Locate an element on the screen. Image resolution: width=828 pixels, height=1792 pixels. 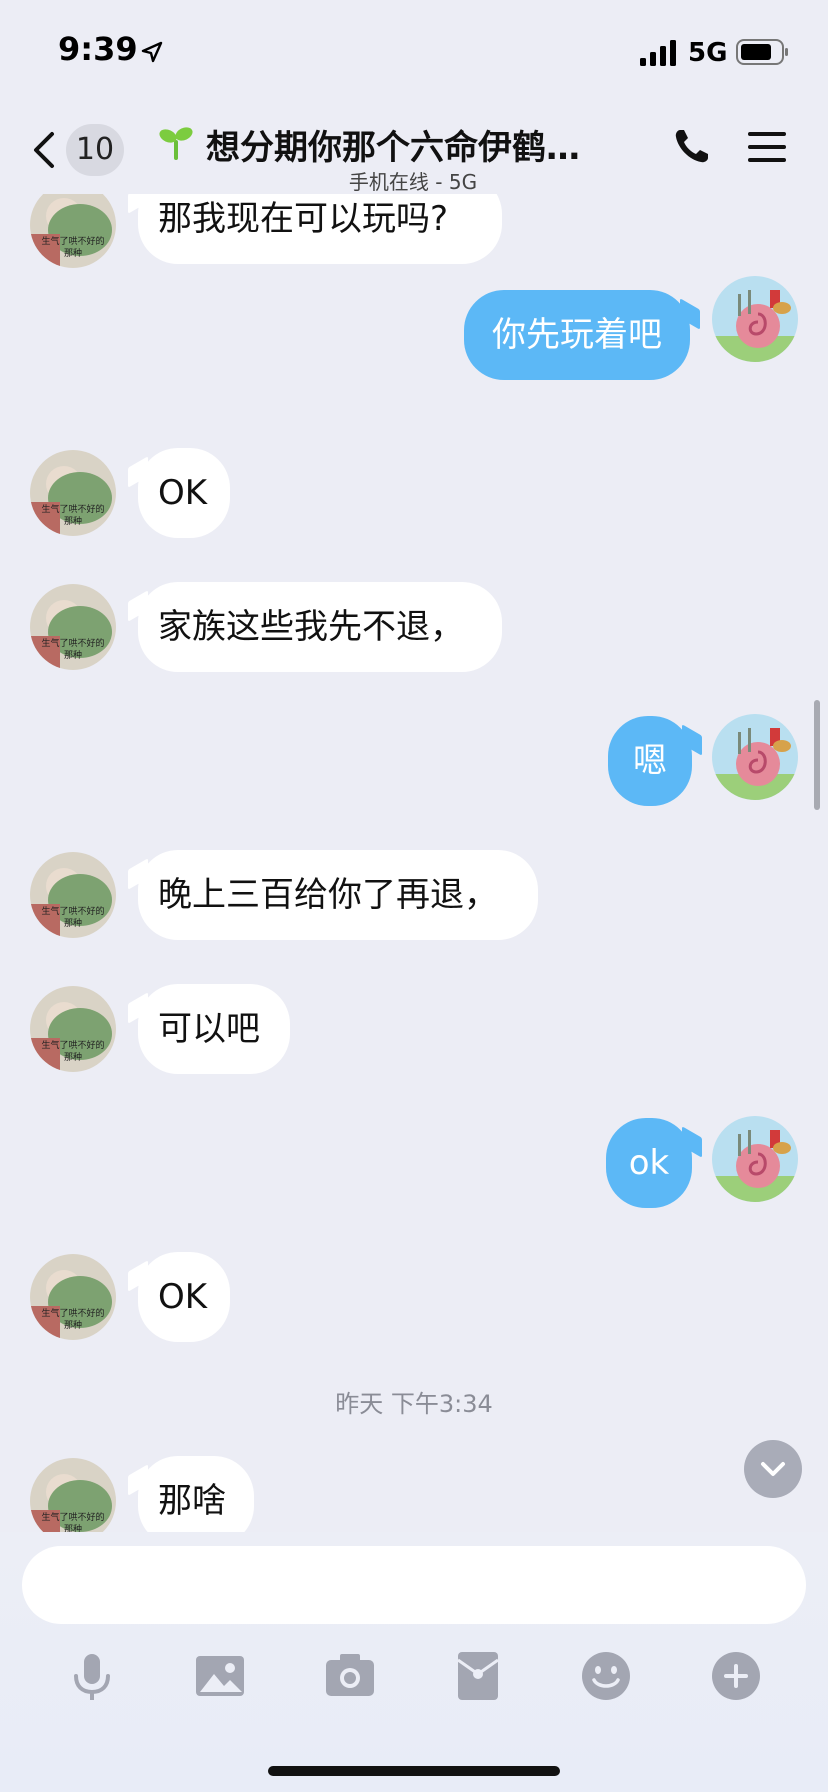
chevron-down-icon is located at coordinates (773, 1469).